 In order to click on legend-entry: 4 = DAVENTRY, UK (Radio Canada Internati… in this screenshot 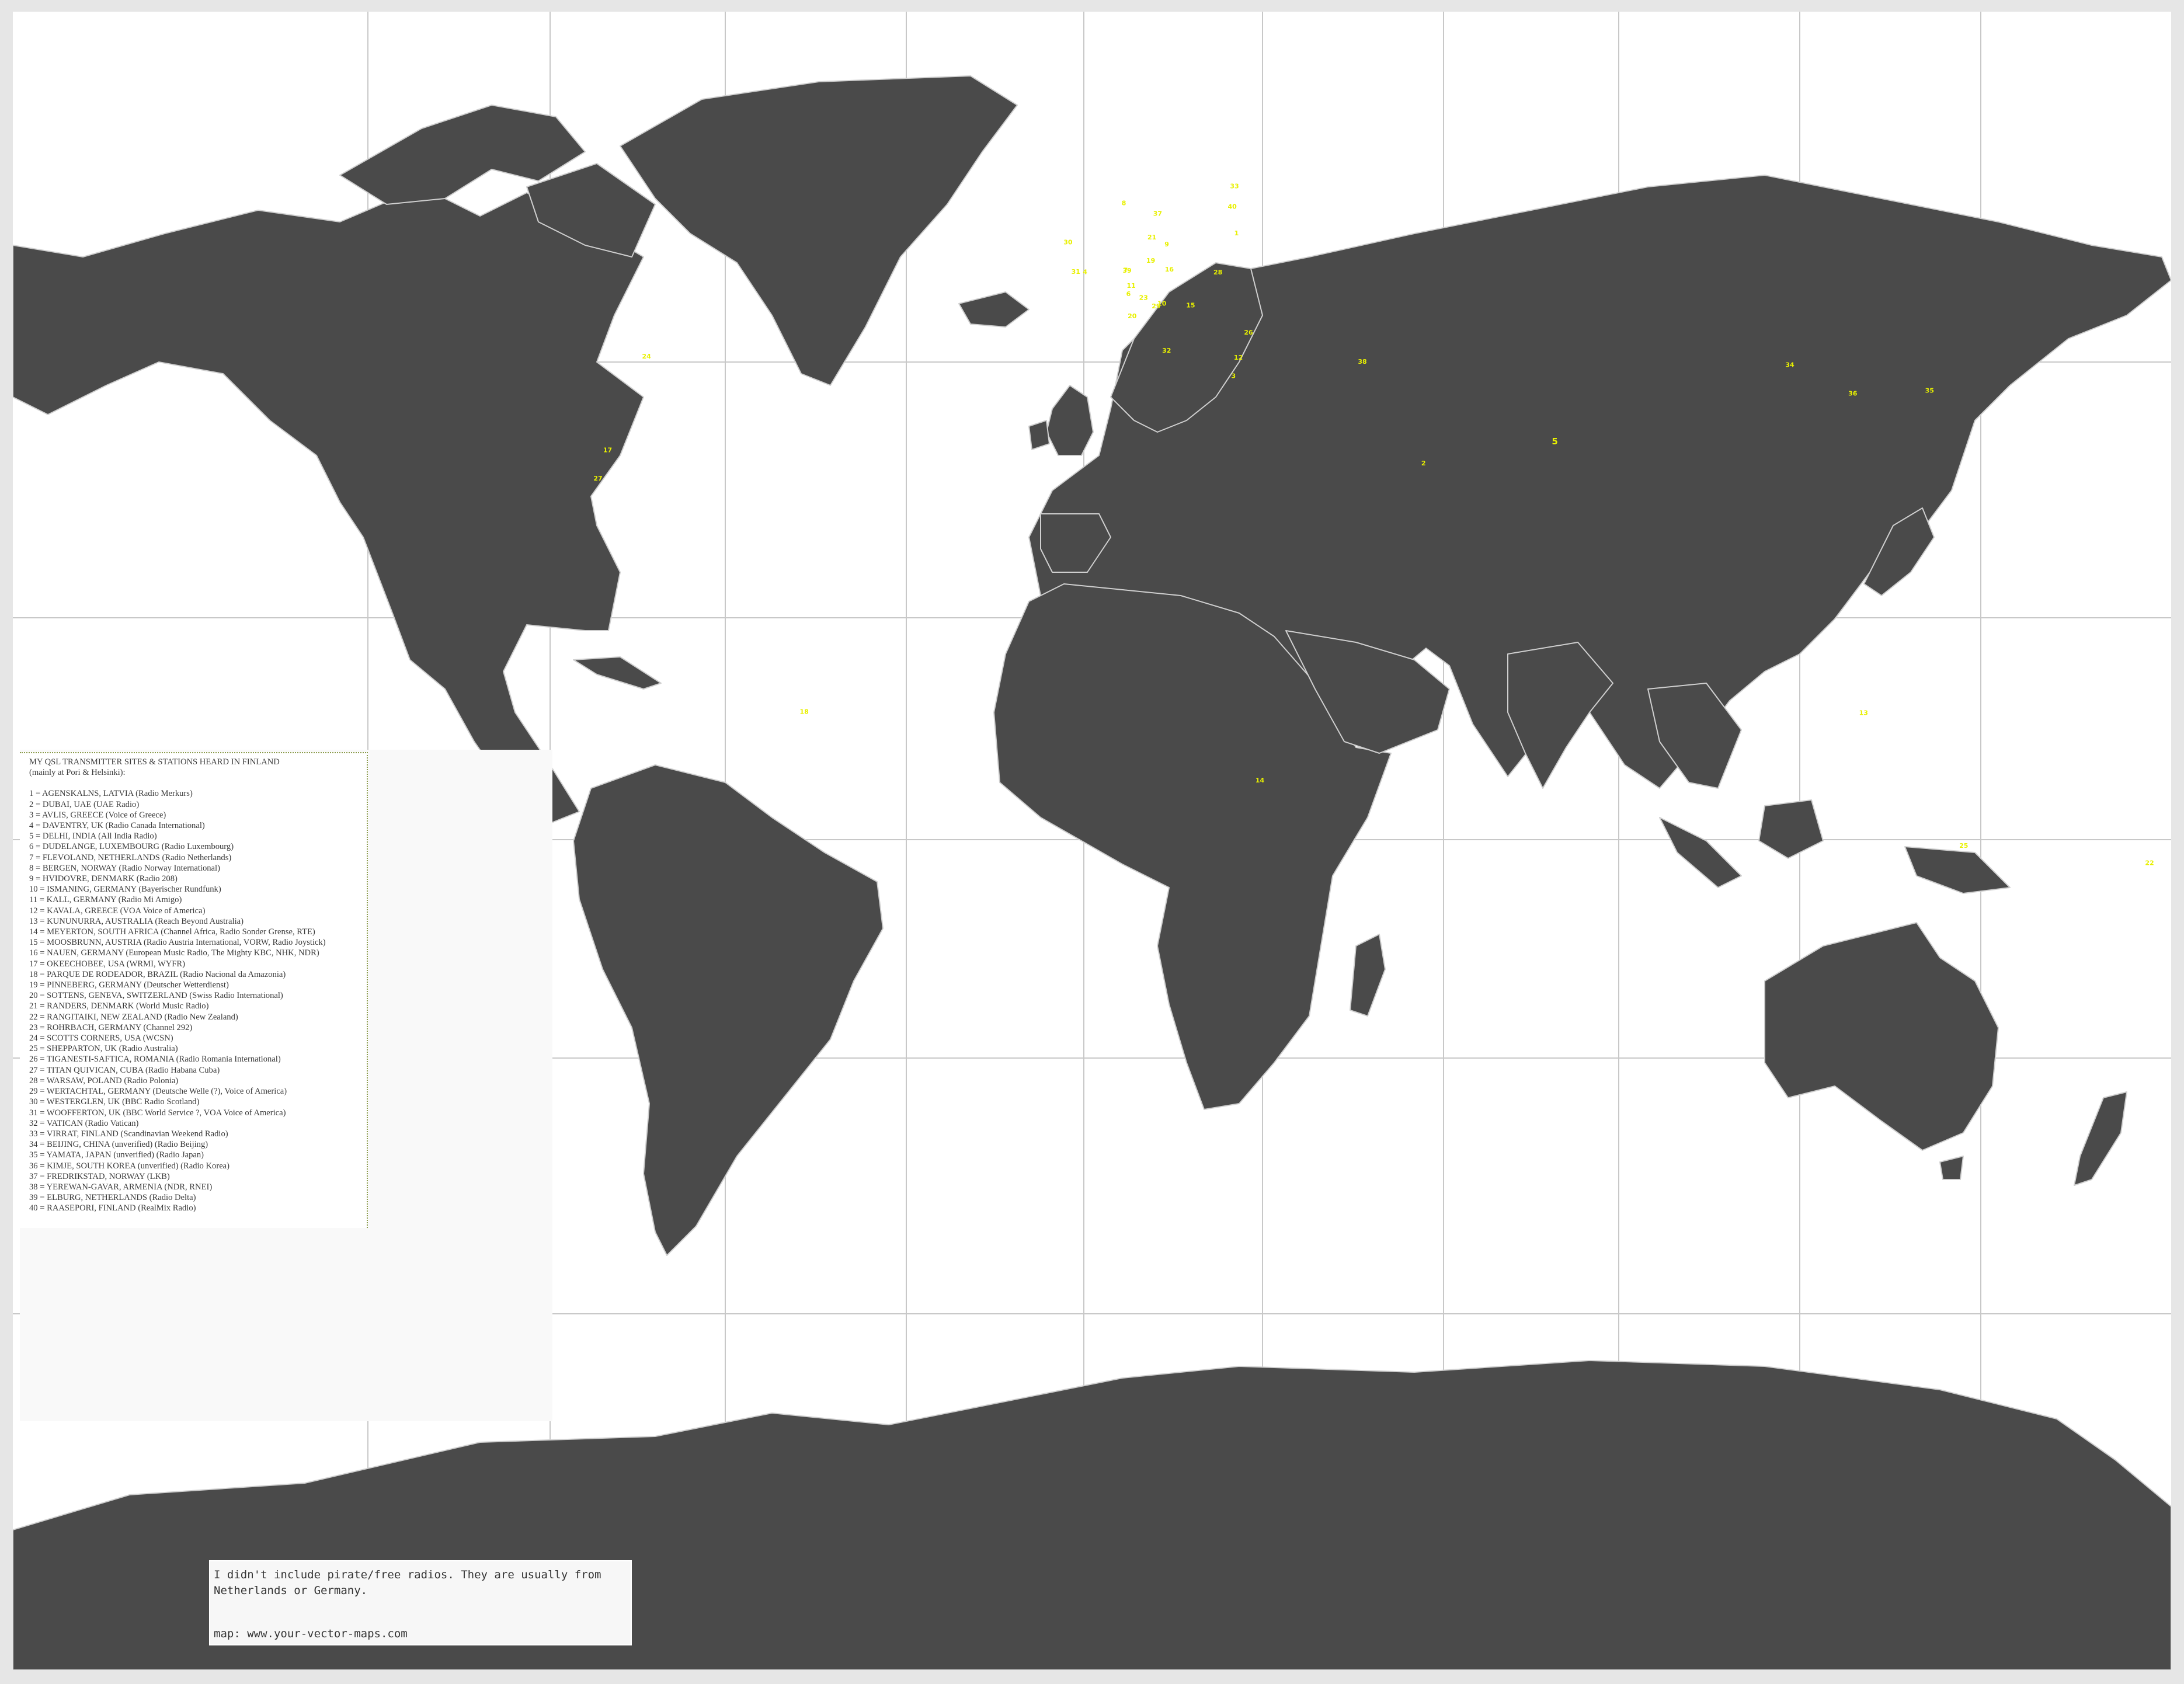, I will do `click(117, 826)`.